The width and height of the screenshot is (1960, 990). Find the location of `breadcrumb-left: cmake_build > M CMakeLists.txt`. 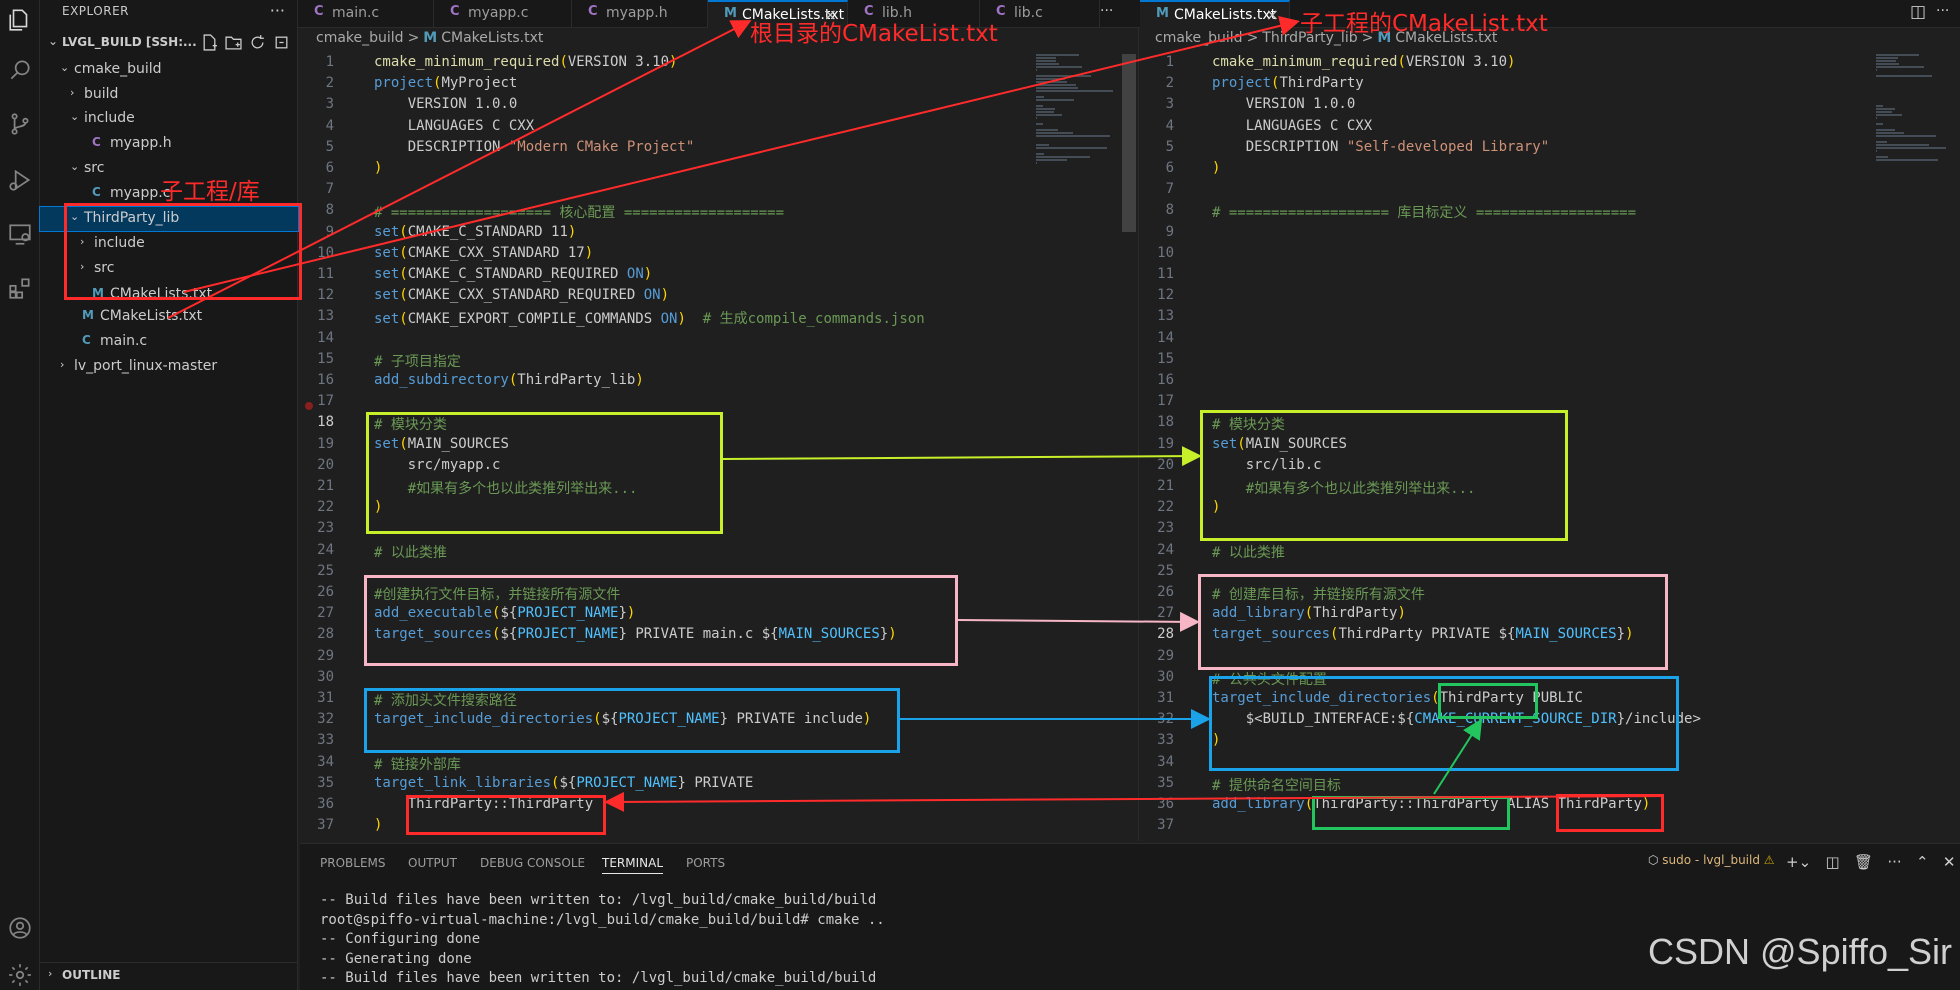

breadcrumb-left: cmake_build > M CMakeLists.txt is located at coordinates (431, 41).